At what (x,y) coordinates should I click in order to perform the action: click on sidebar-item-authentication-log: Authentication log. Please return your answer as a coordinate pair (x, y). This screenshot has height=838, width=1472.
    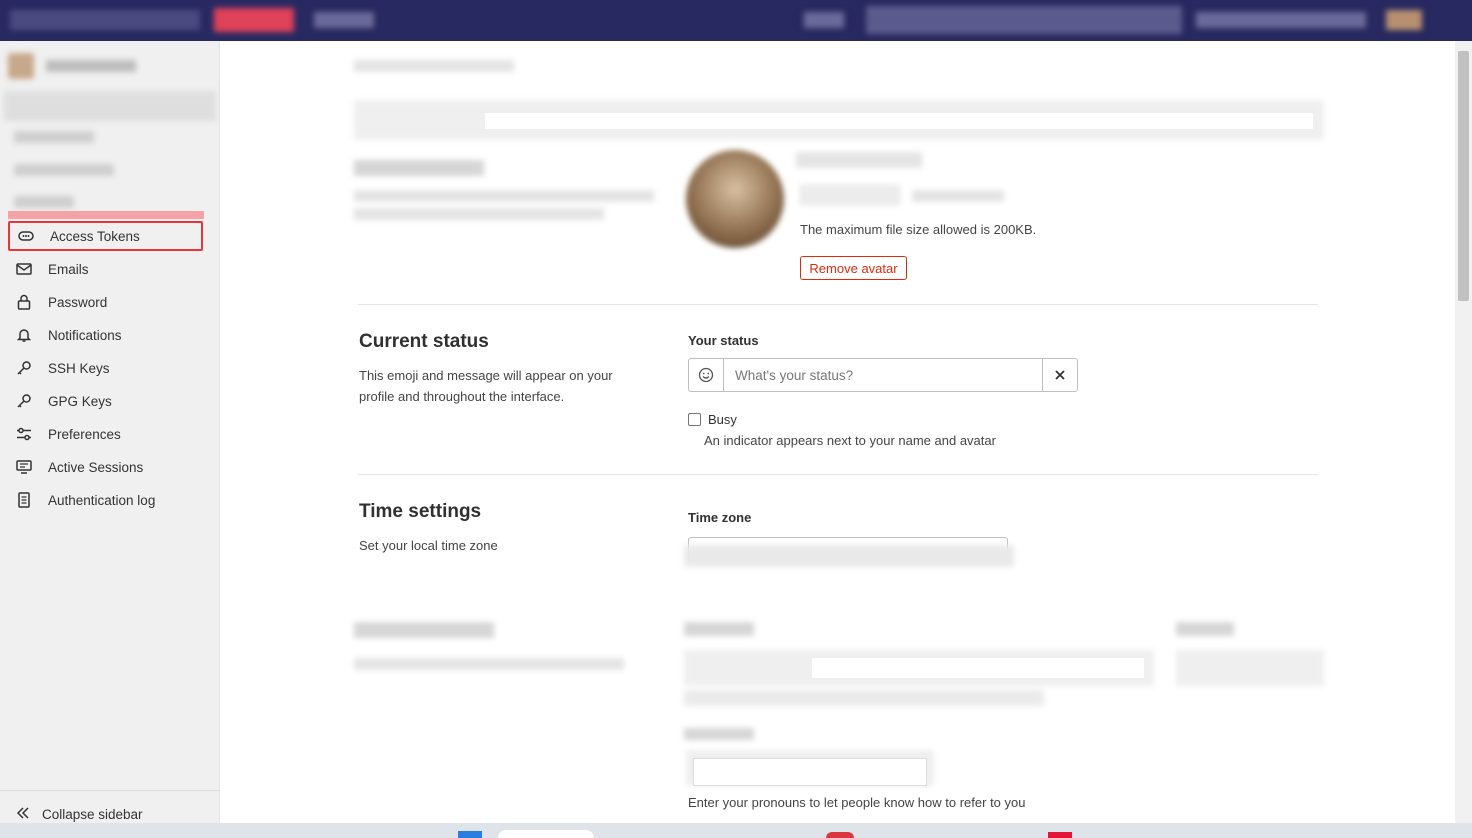
    Looking at the image, I should click on (105, 500).